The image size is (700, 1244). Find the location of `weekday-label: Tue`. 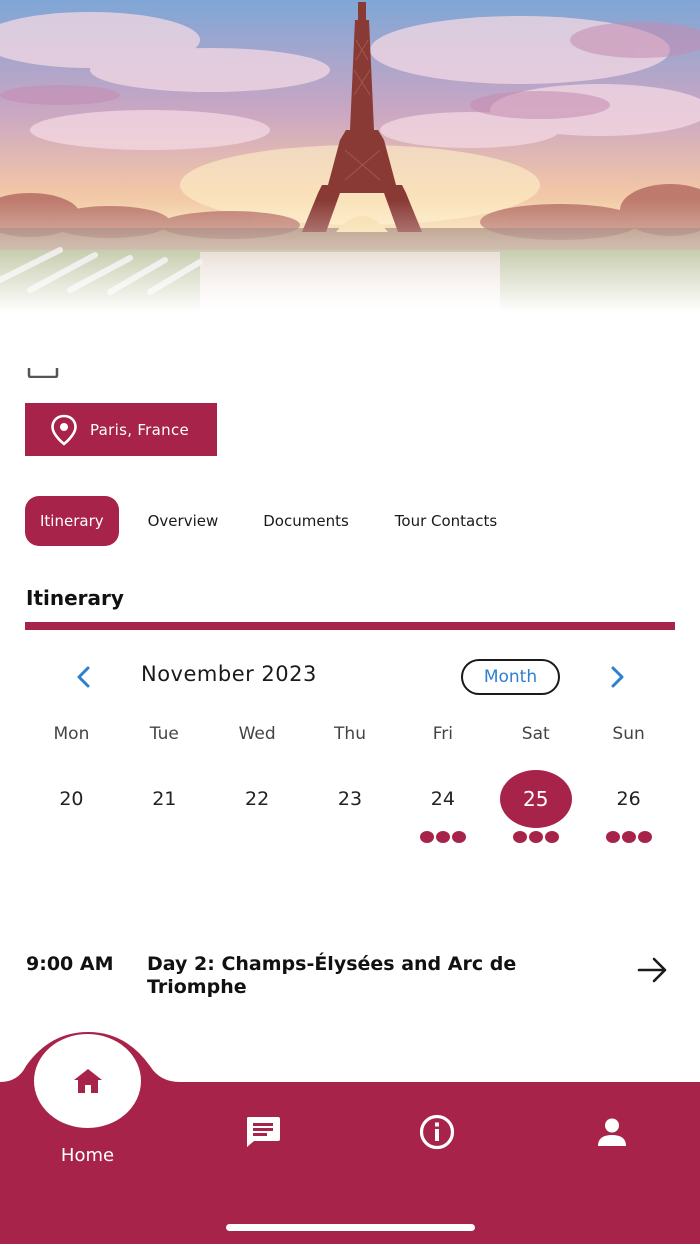

weekday-label: Tue is located at coordinates (164, 734).